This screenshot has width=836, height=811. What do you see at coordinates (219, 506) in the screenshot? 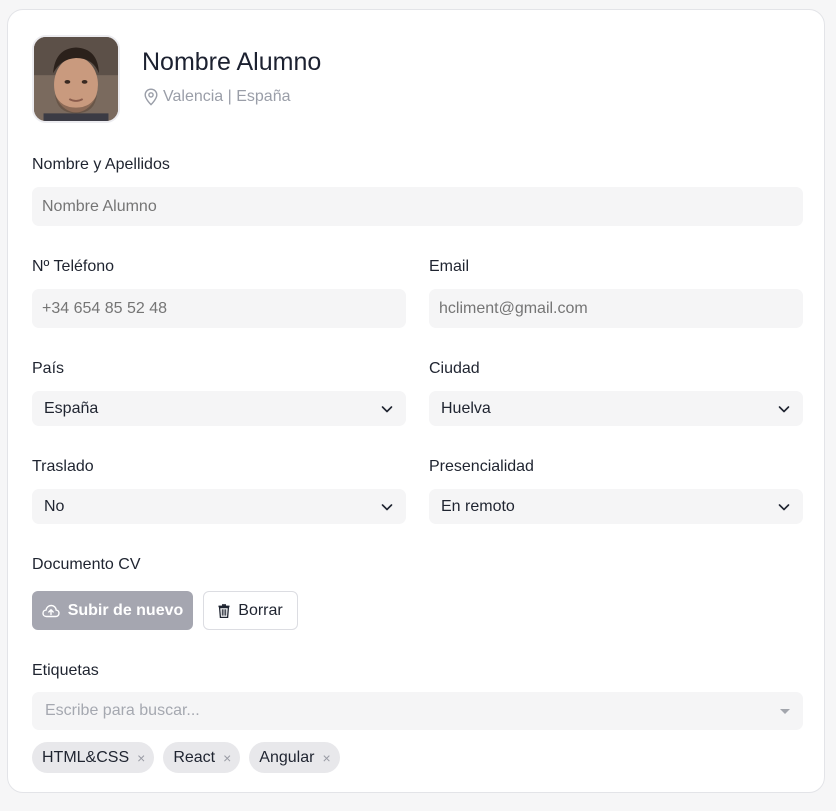
I see `relocation-select: No` at bounding box center [219, 506].